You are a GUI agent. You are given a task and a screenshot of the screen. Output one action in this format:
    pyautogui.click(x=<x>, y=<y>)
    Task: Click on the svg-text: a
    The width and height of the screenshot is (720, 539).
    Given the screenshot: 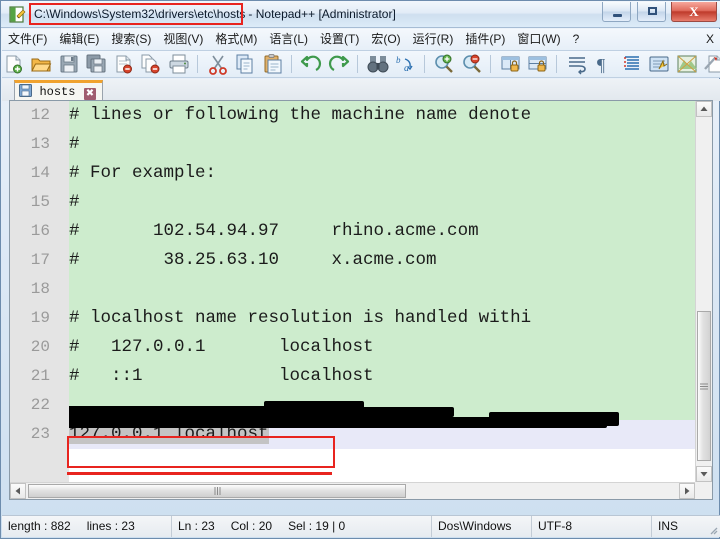 What is the action you would take?
    pyautogui.click(x=406, y=68)
    